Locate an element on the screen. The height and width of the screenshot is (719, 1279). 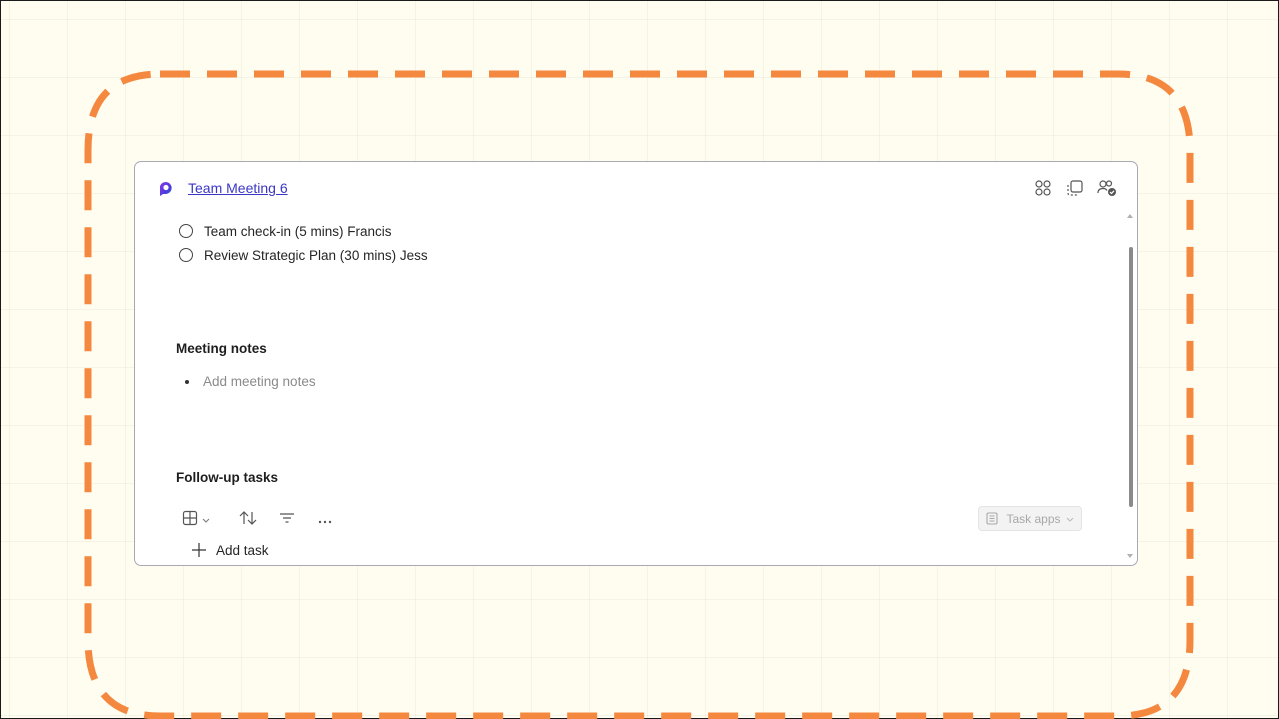
tasks-toolbar is located at coordinates (262, 520).